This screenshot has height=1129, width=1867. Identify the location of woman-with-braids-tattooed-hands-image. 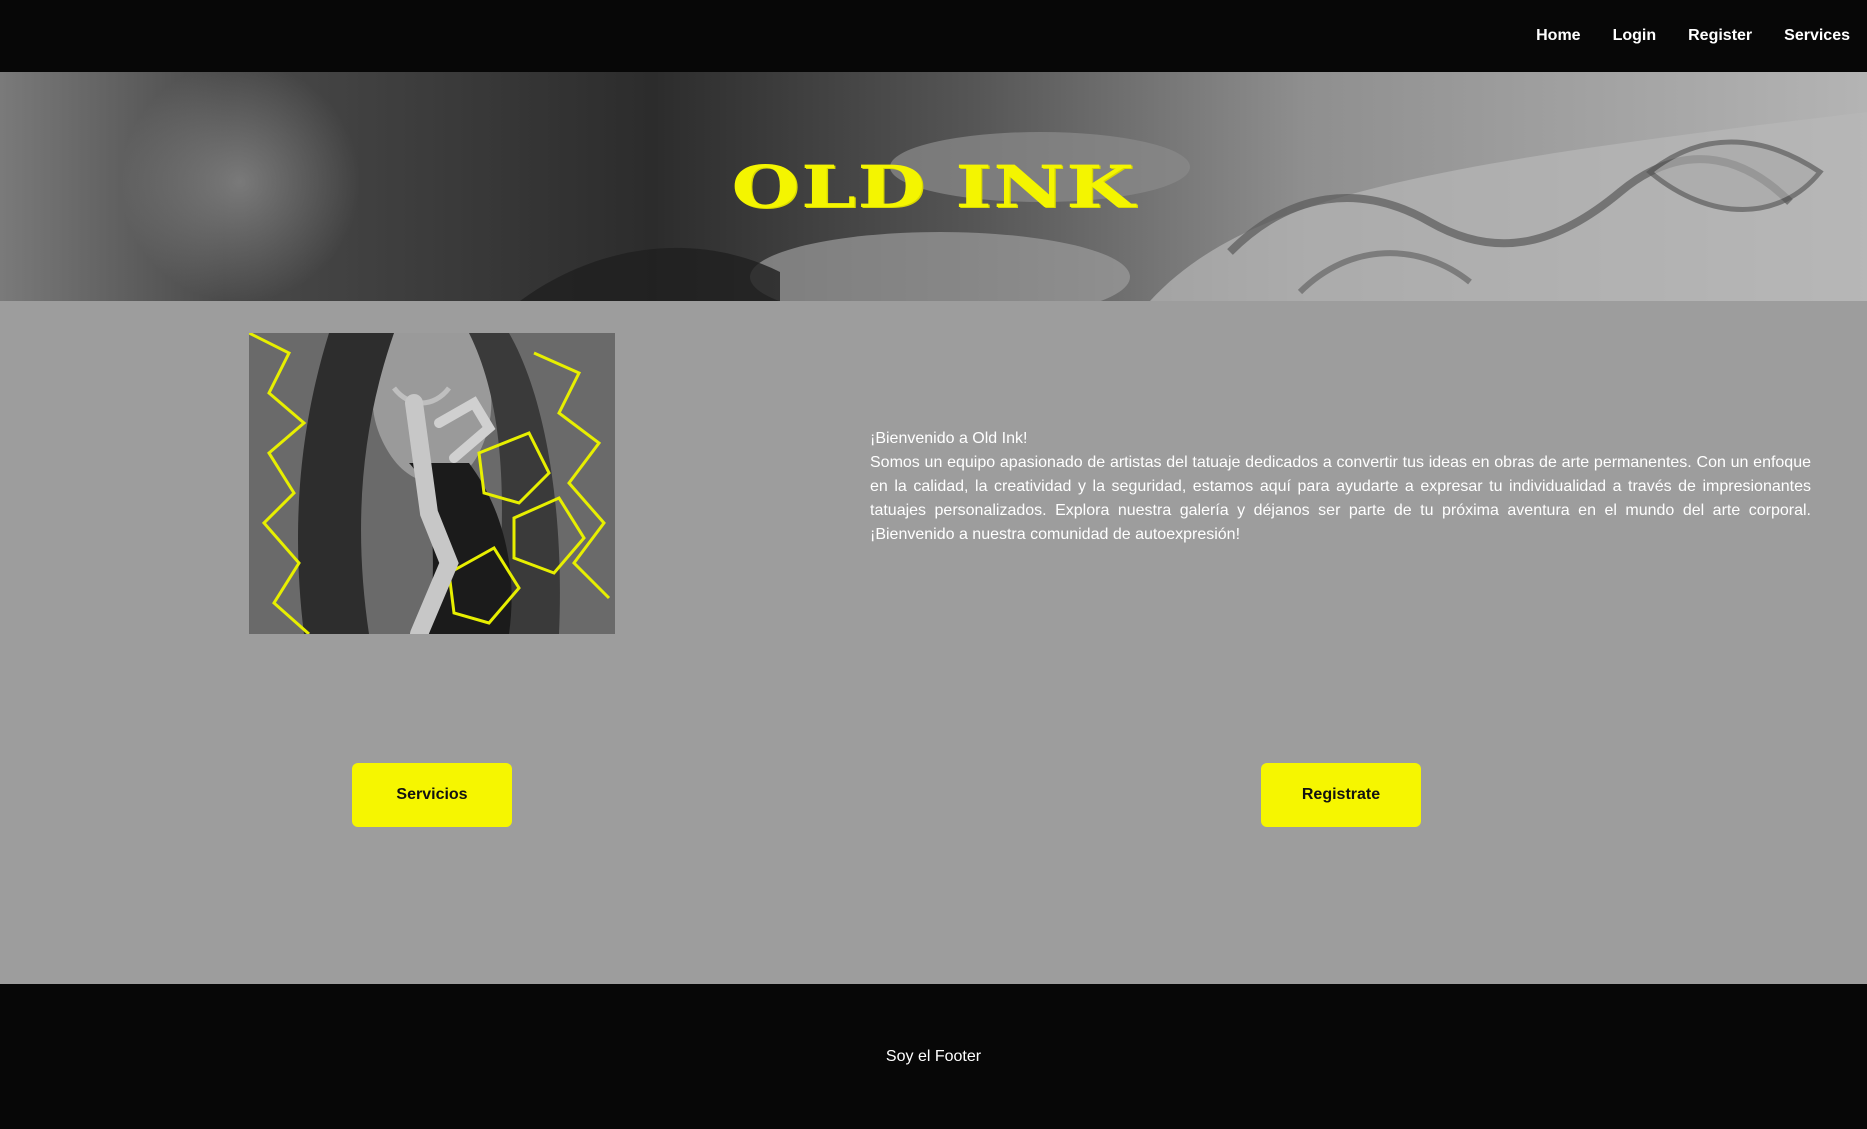
(432, 483).